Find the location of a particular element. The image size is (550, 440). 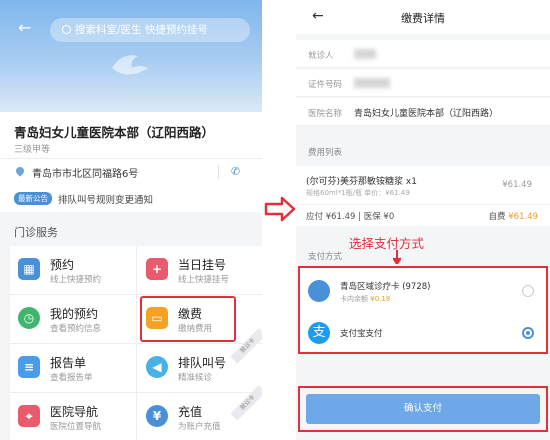

notice-row: 最新公告 排队叫号规则变更通知 is located at coordinates (131, 199).